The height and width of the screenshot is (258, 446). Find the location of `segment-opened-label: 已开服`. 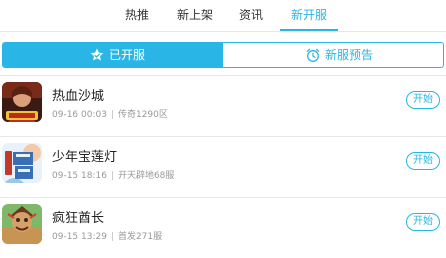

segment-opened-label: 已开服 is located at coordinates (127, 55).